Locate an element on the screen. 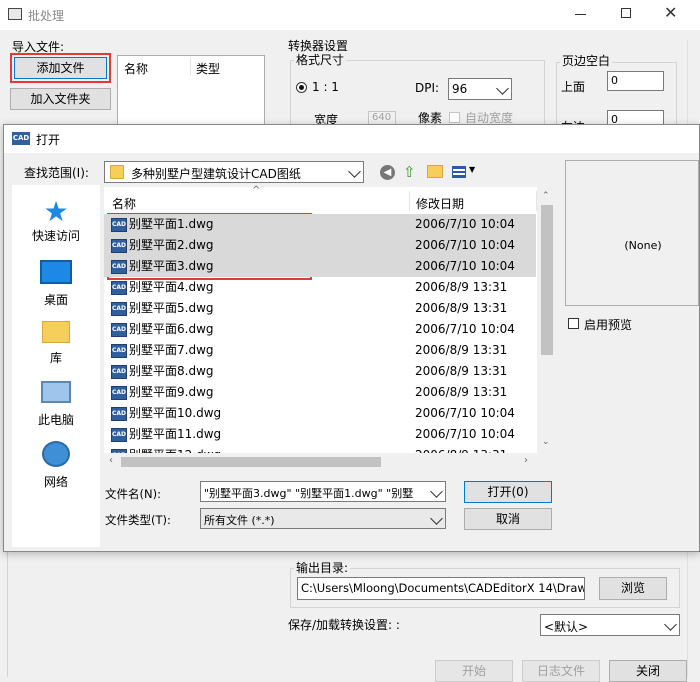  dpi-select: 96 is located at coordinates (480, 89).